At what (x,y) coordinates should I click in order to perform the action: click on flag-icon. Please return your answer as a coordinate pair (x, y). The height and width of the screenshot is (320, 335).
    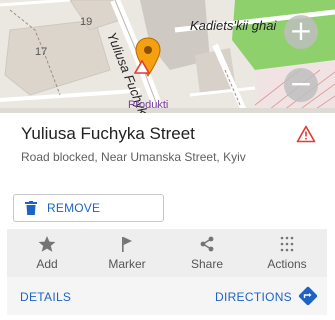
    Looking at the image, I should click on (127, 244).